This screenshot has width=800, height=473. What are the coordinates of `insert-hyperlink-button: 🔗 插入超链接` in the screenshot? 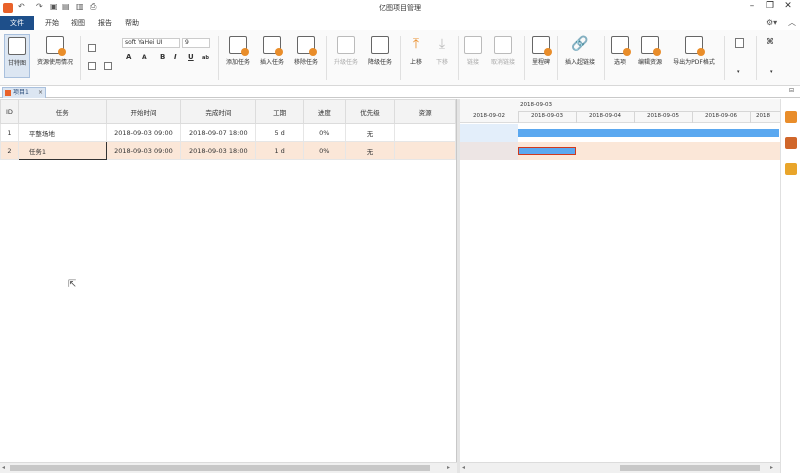 It's located at (580, 56).